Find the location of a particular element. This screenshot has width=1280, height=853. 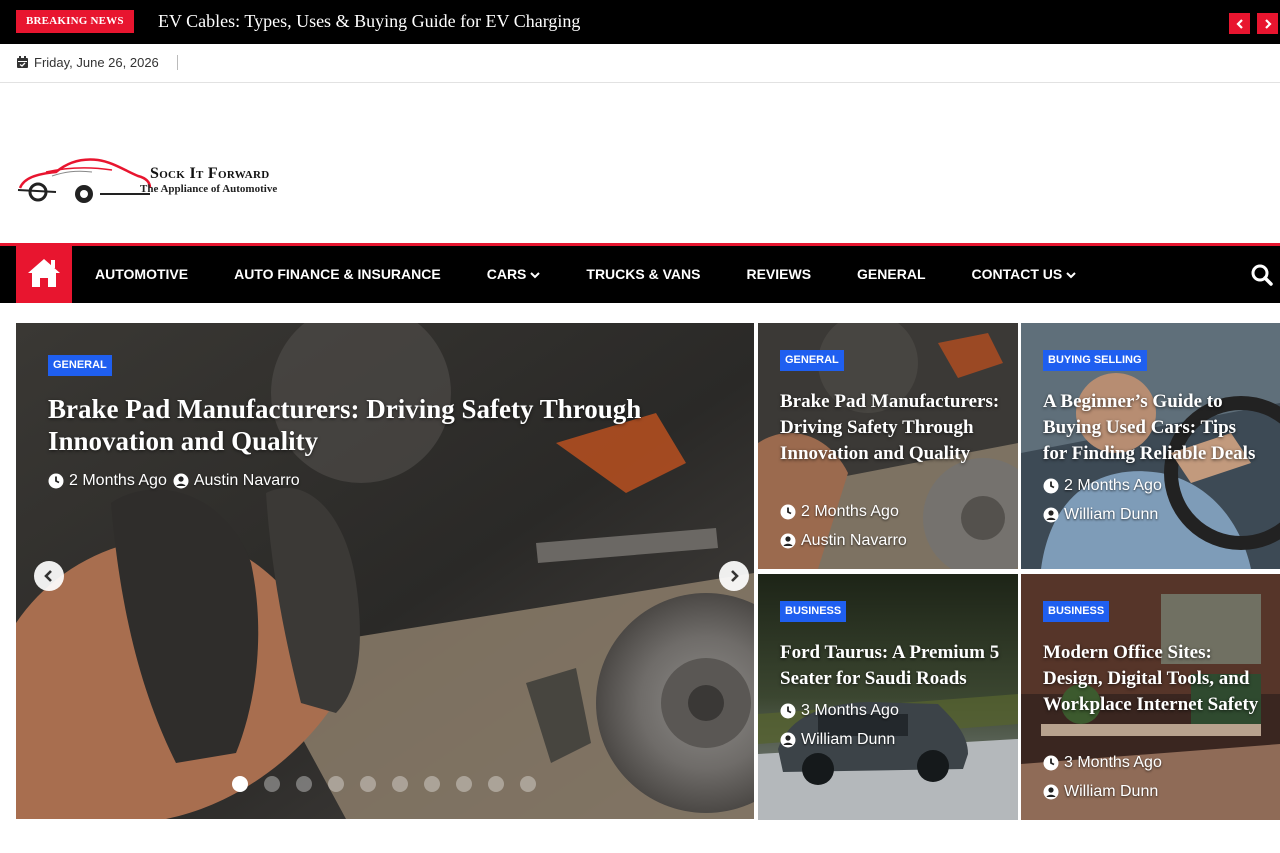

nav-item-label: GENERAL is located at coordinates (891, 274).